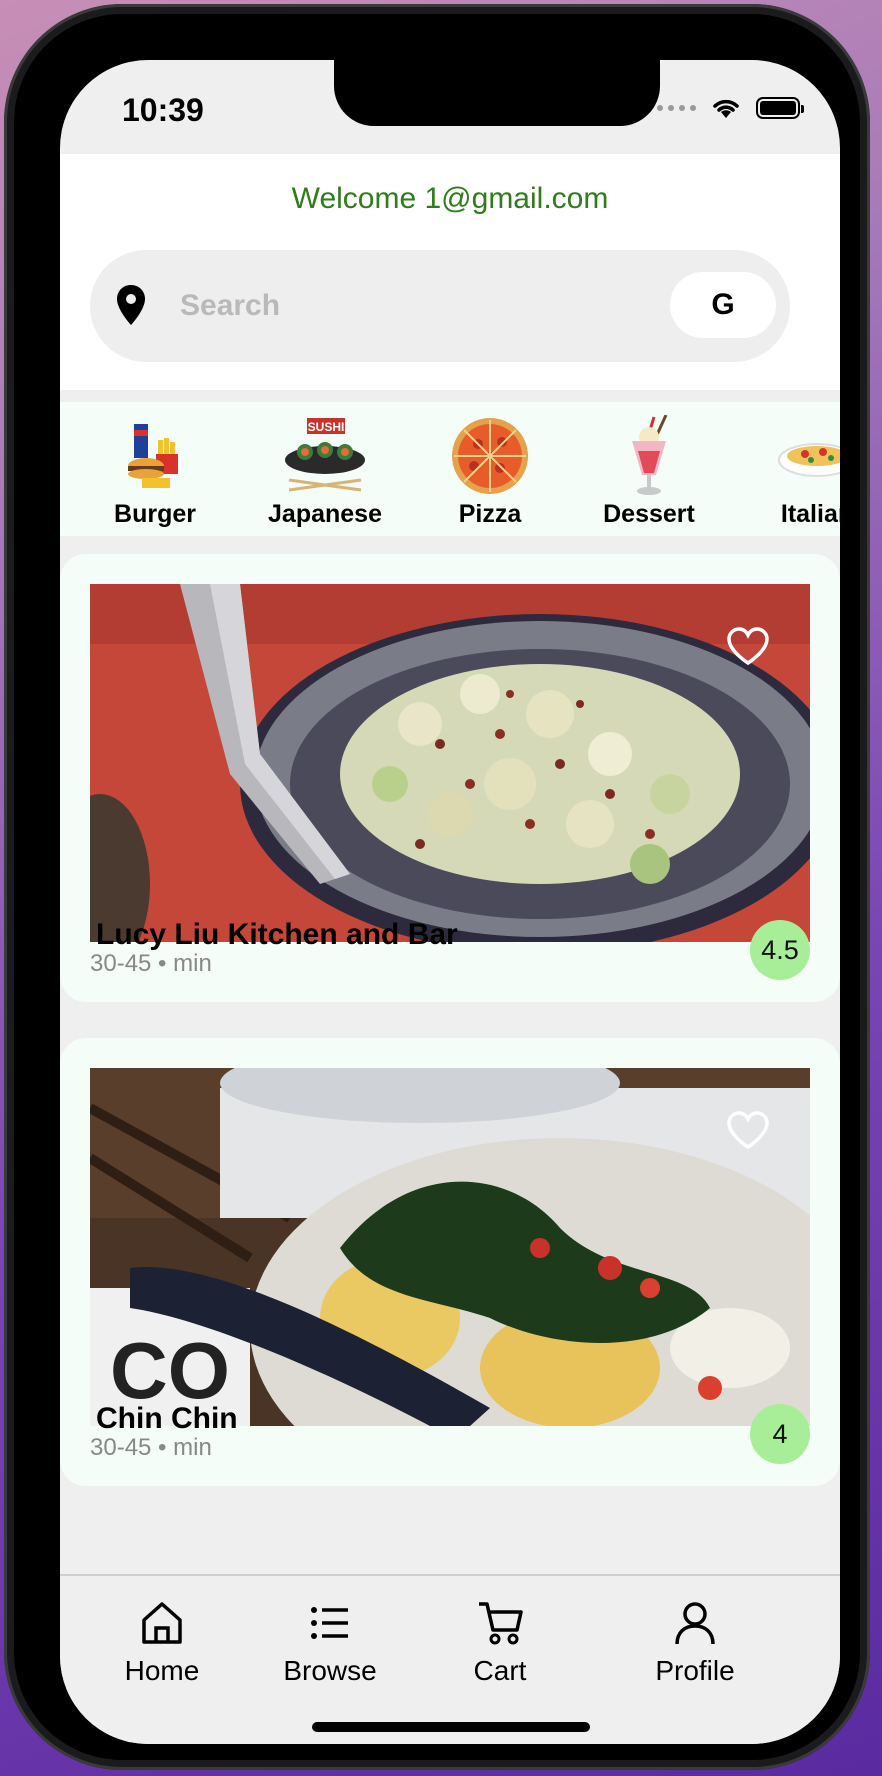 Image resolution: width=882 pixels, height=1776 pixels. I want to click on restaurant-name: Chin Chin, so click(167, 1418).